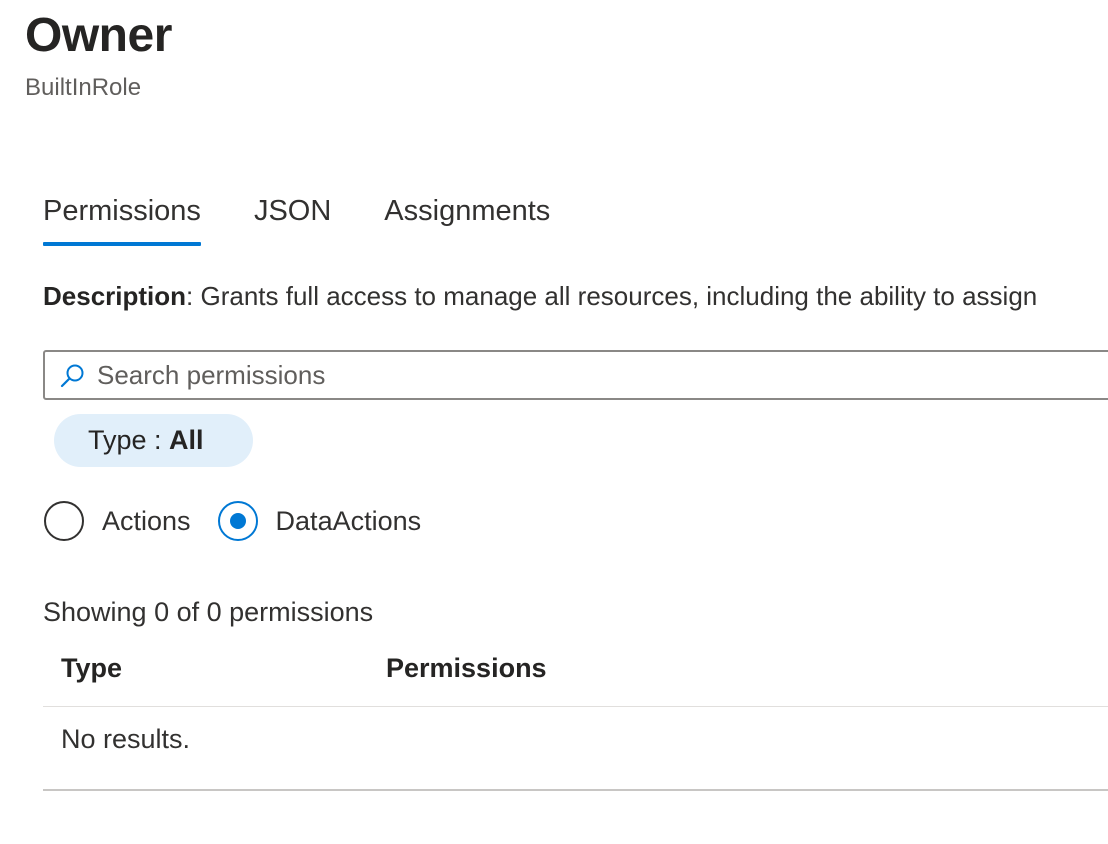 This screenshot has height=844, width=1108. I want to click on tab-bar: Permissions JSON Assignments, so click(323, 219).